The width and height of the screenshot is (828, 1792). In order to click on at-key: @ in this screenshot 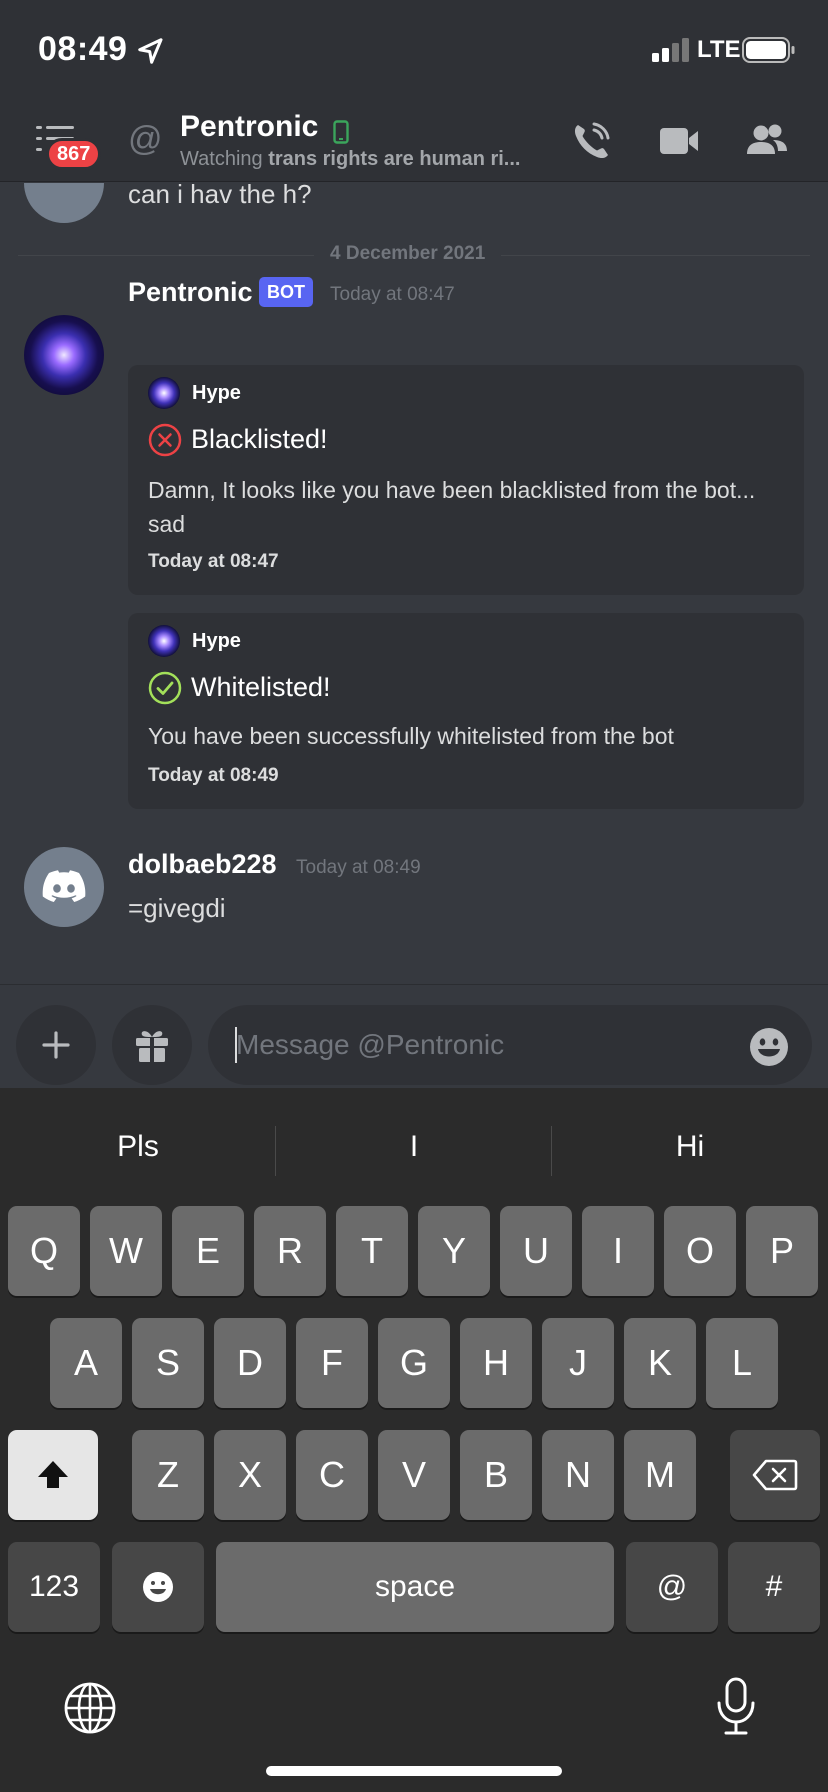, I will do `click(672, 1587)`.